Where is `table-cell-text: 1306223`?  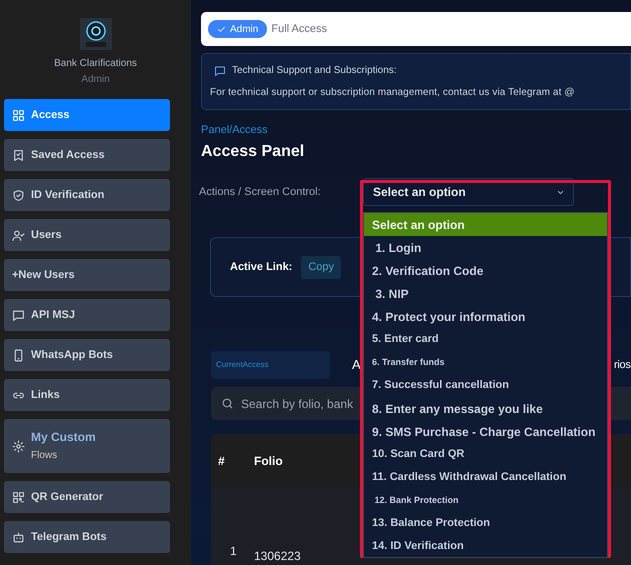
table-cell-text: 1306223 is located at coordinates (277, 556).